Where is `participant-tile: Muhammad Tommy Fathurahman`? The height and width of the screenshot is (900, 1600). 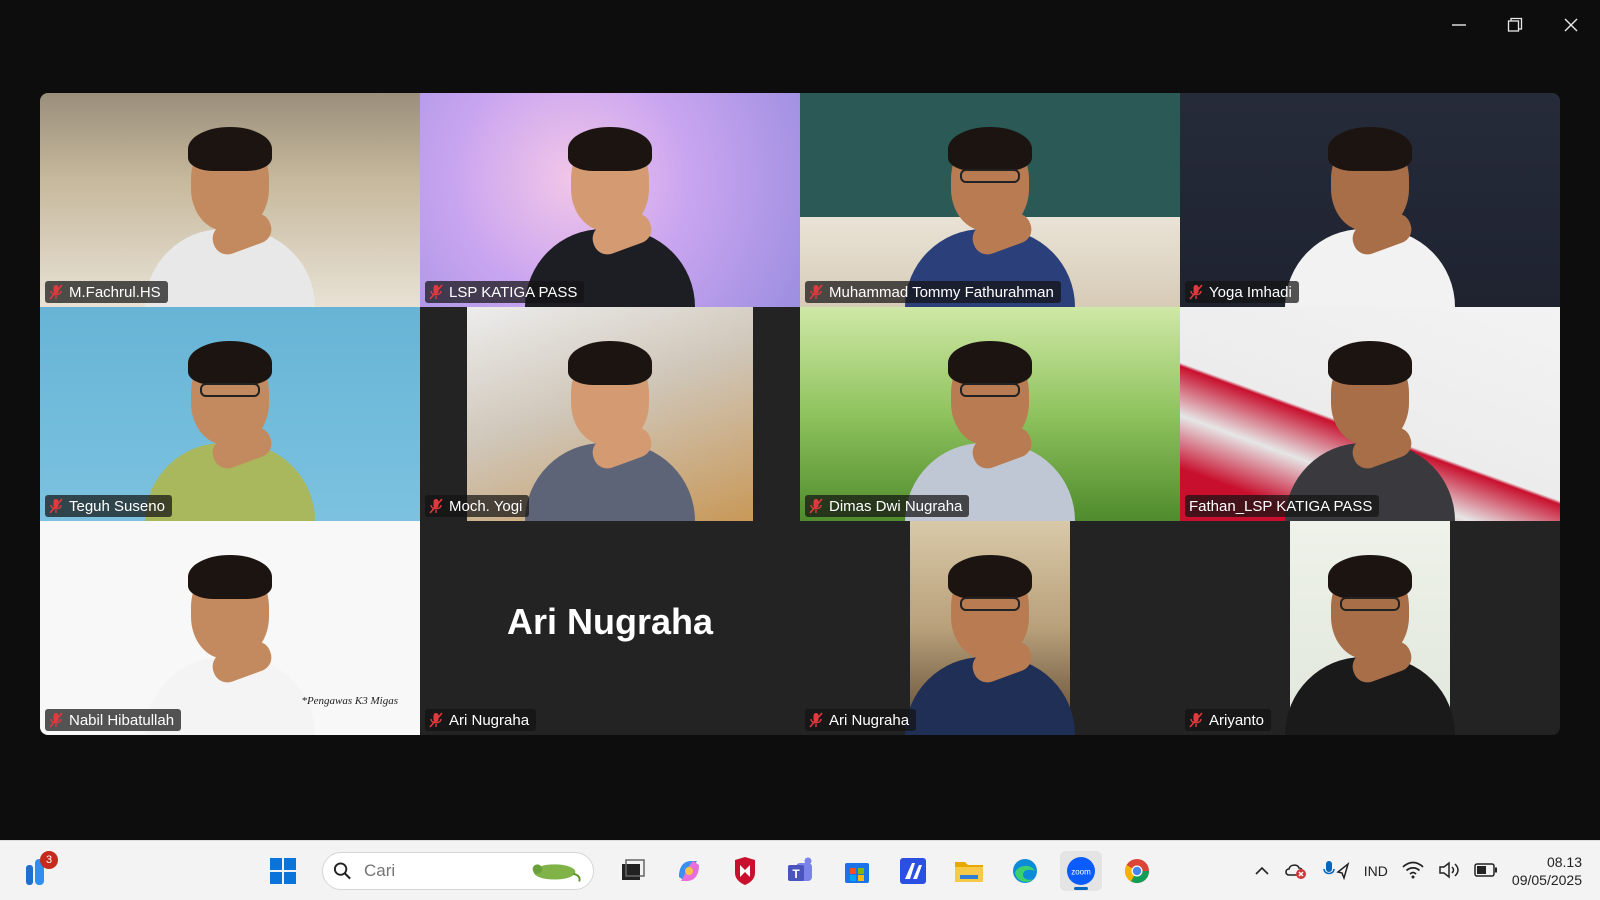
participant-tile: Muhammad Tommy Fathurahman is located at coordinates (990, 200).